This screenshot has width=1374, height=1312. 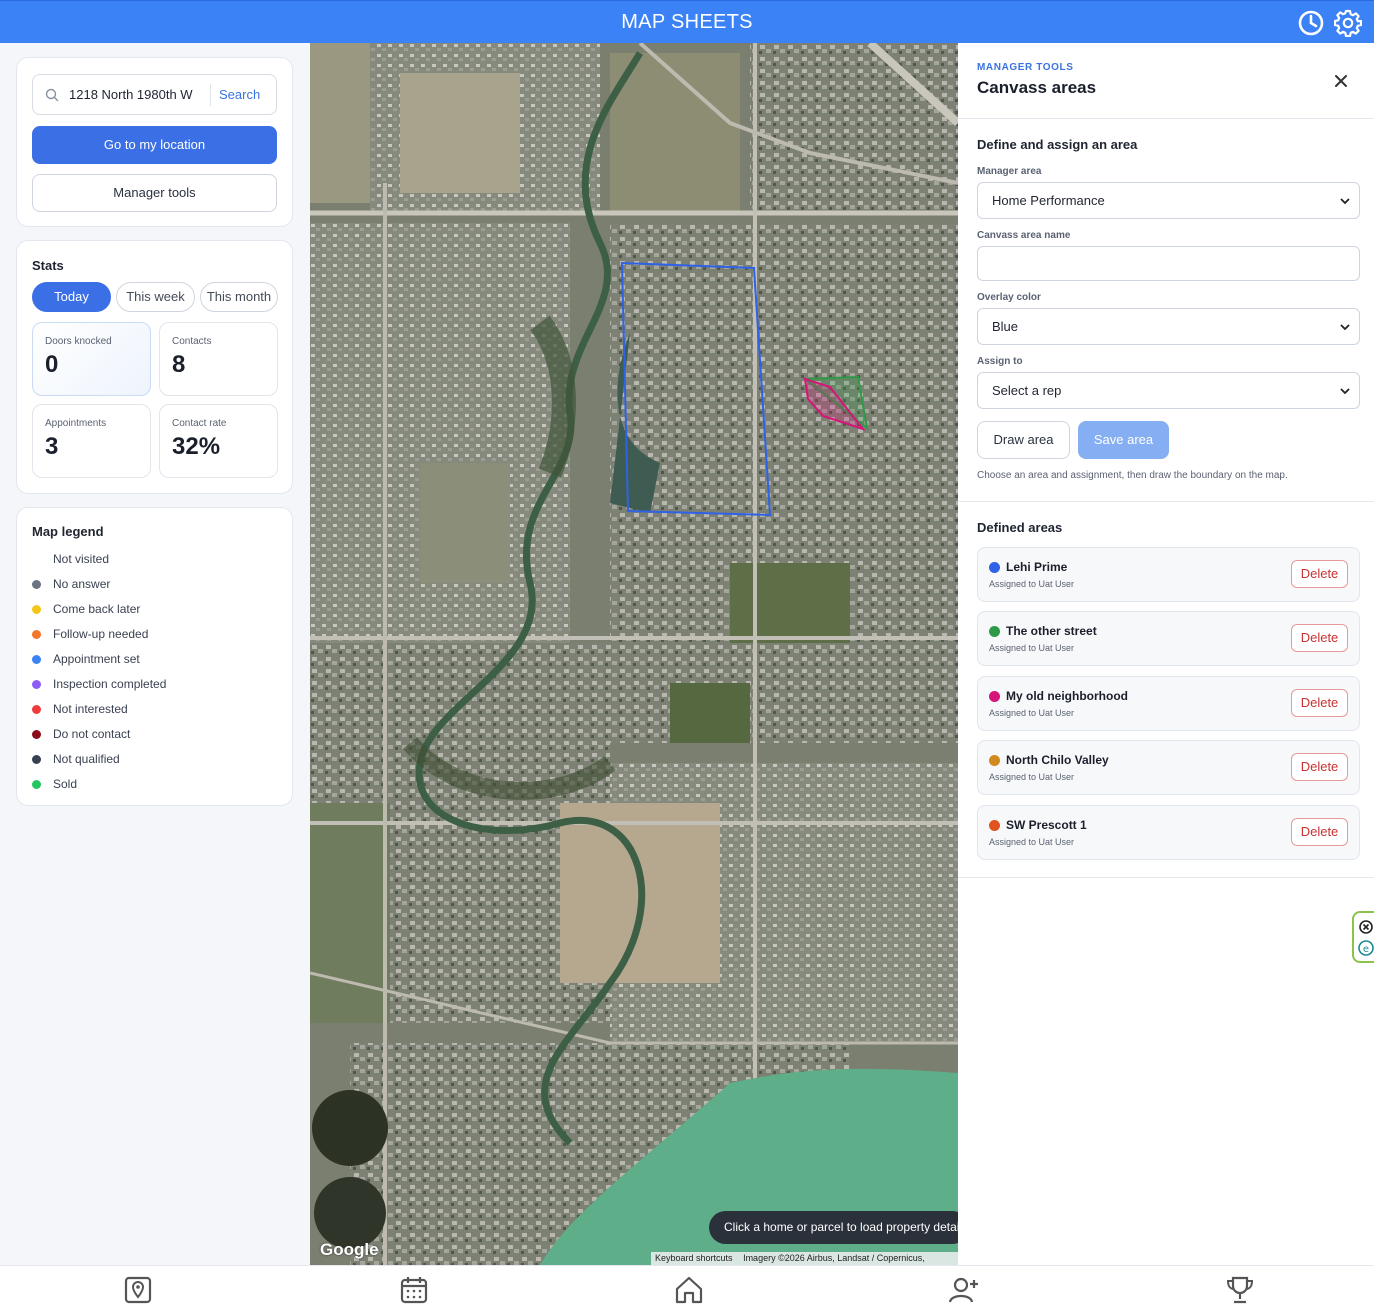 What do you see at coordinates (1311, 23) in the screenshot?
I see `clock-icon` at bounding box center [1311, 23].